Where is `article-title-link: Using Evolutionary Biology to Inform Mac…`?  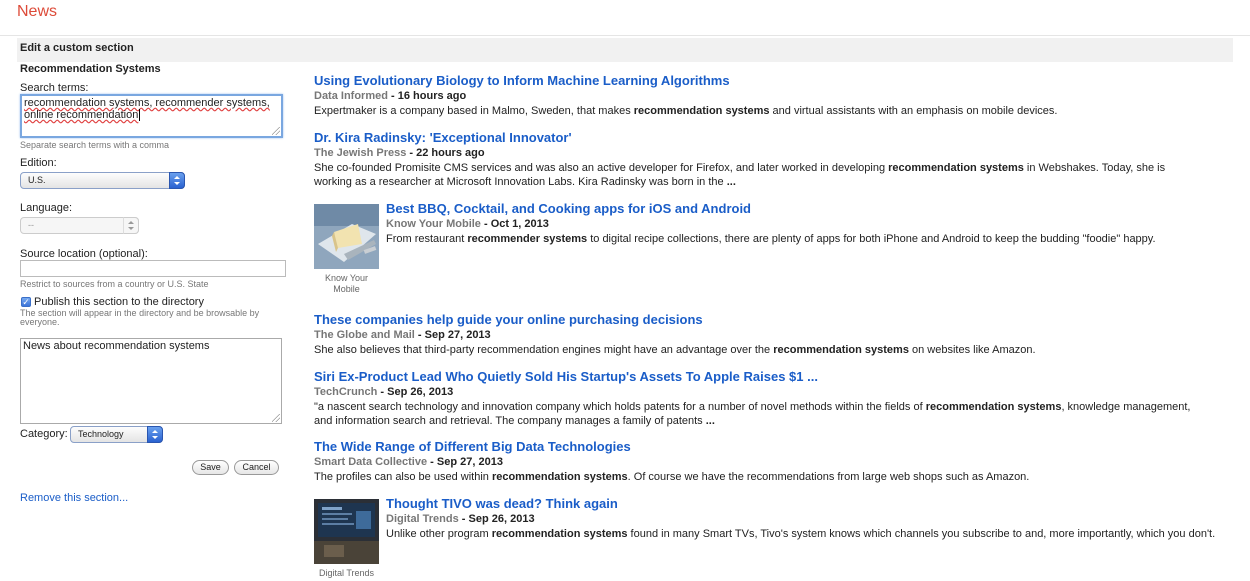
article-title-link: Using Evolutionary Biology to Inform Mac… is located at coordinates (774, 80).